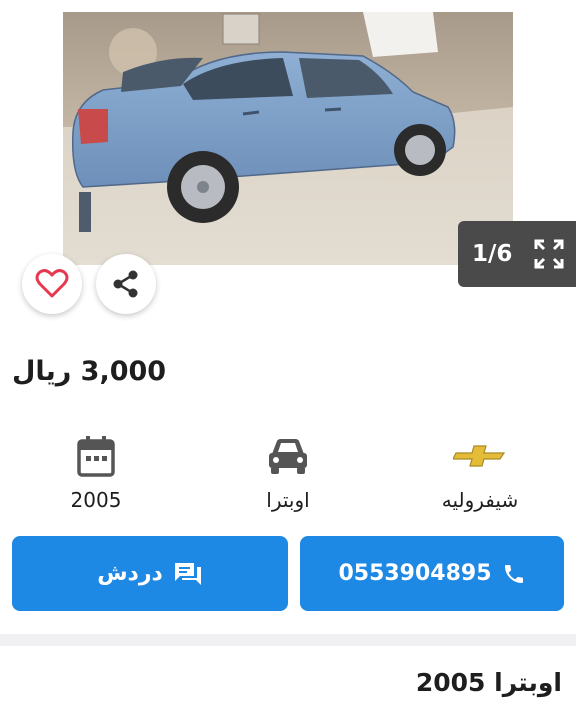 Image resolution: width=576 pixels, height=714 pixels. I want to click on section-divider, so click(288, 640).